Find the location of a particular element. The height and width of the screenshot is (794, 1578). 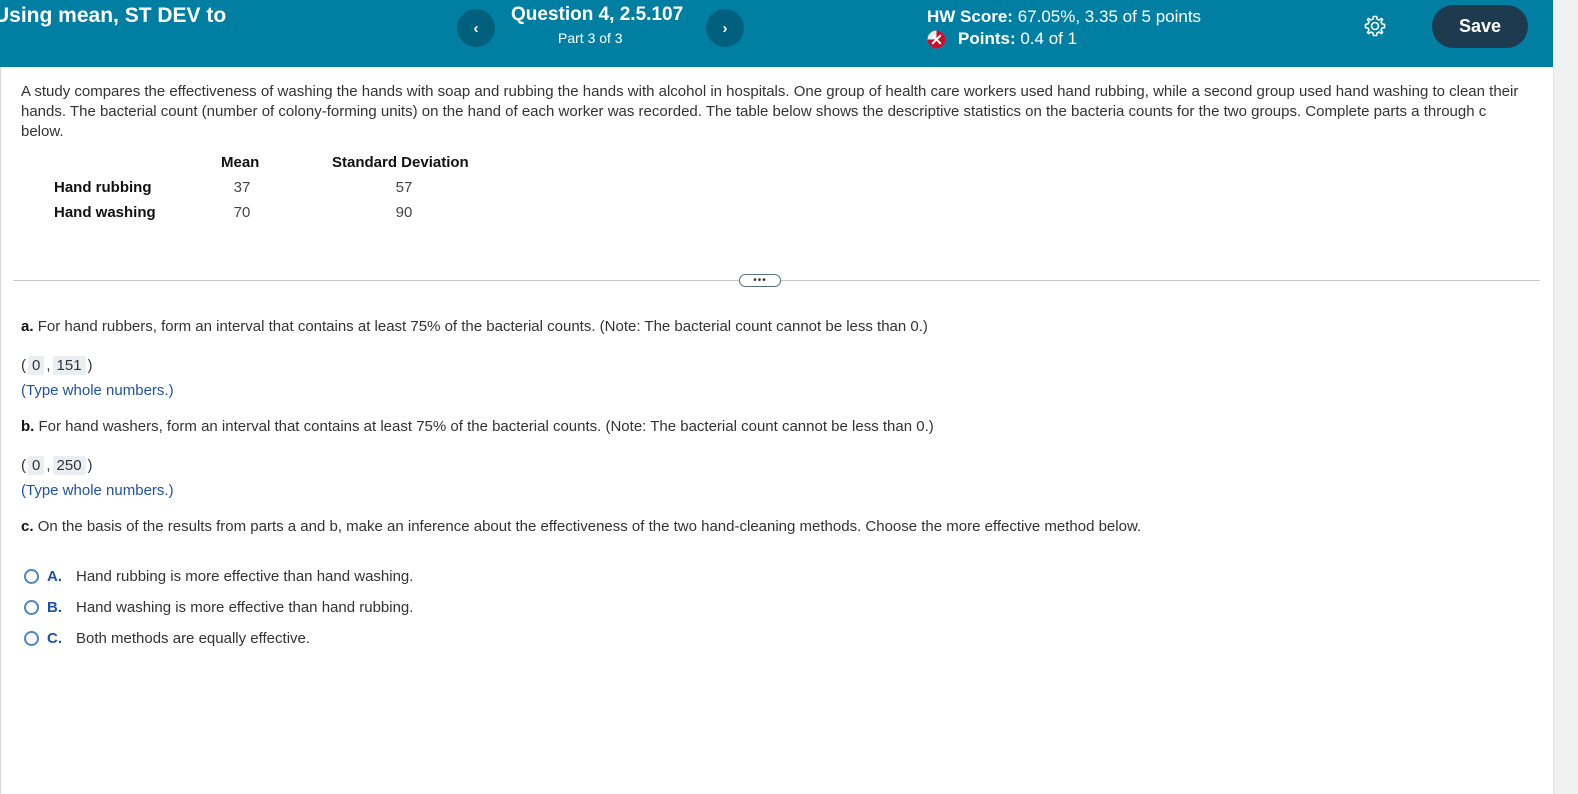

question-title: Question 4, 2.5.107 is located at coordinates (597, 14).